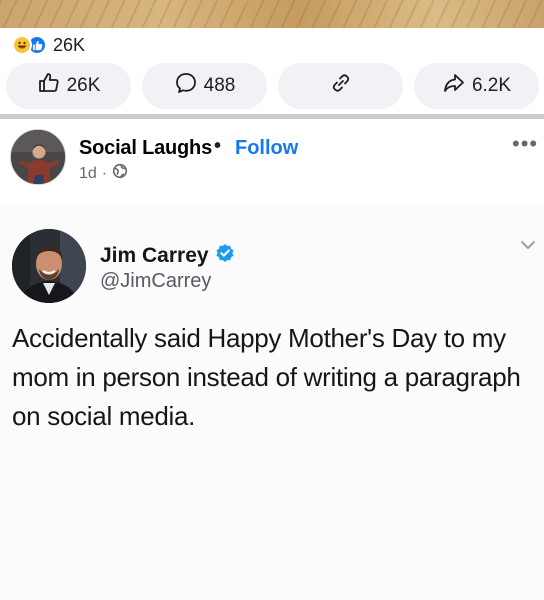  Describe the element at coordinates (69, 44) in the screenshot. I see `reactions-count: 26K` at that location.